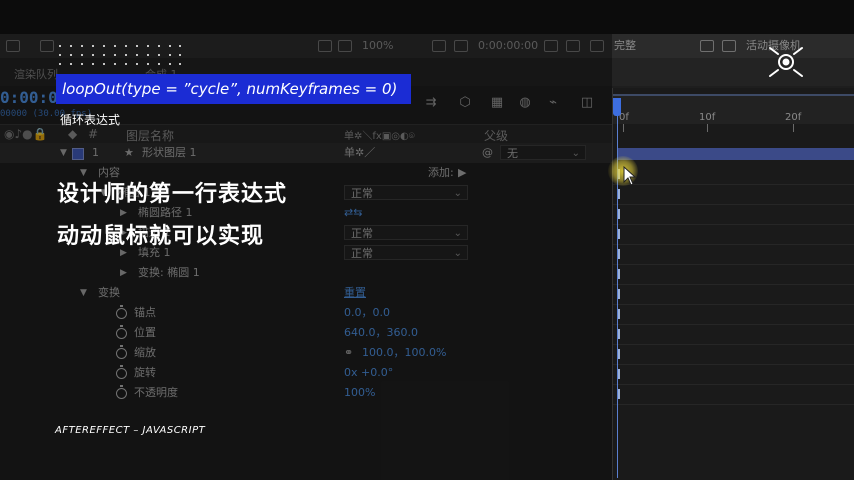 This screenshot has width=854, height=480. What do you see at coordinates (130, 430) in the screenshot?
I see `footer-tag: AFTEREFFECT – JAVASCRIPT` at bounding box center [130, 430].